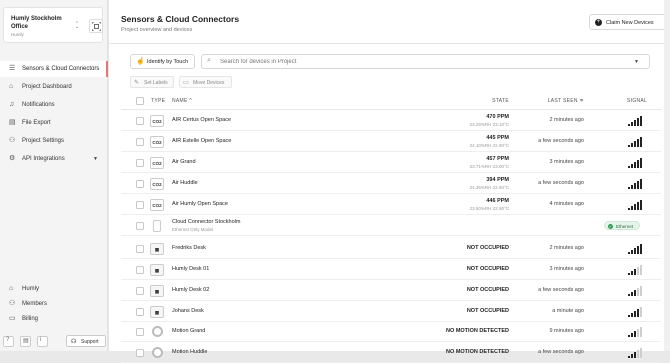 This screenshot has width=670, height=363. Describe the element at coordinates (188, 311) in the screenshot. I see `device-name: Johans Desk` at that location.